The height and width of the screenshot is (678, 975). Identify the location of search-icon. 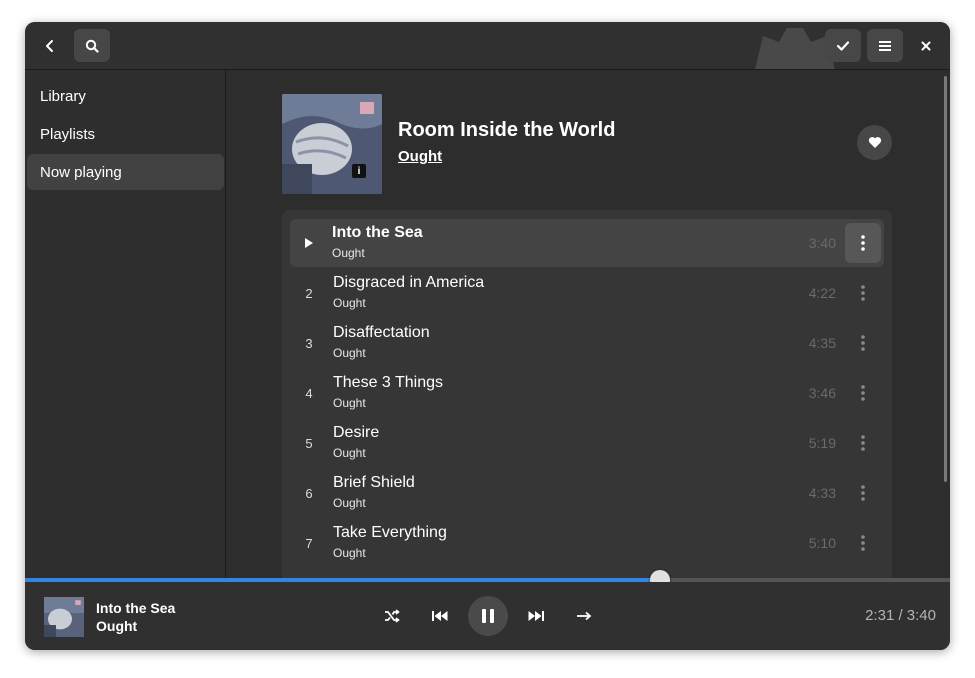
(92, 46).